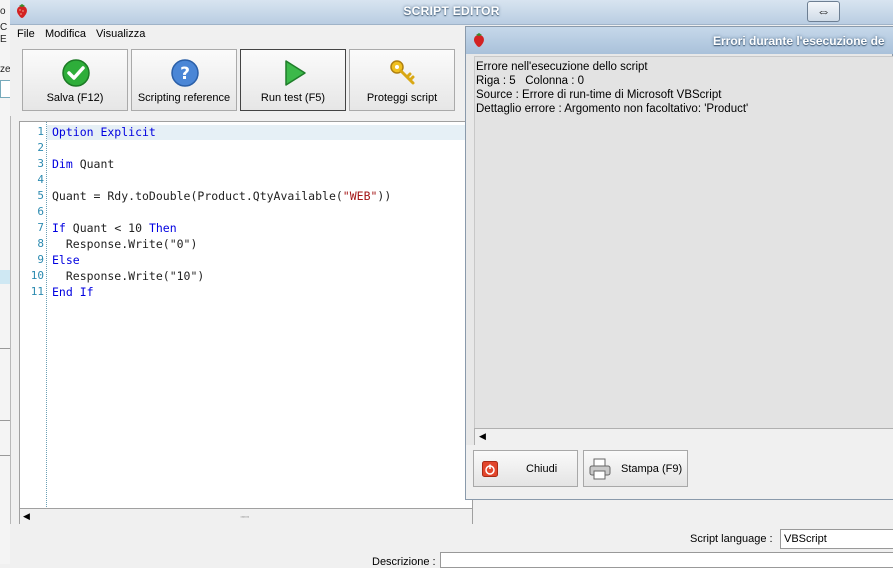 The width and height of the screenshot is (893, 568). Describe the element at coordinates (93, 164) in the screenshot. I see `code-text: Quant` at that location.